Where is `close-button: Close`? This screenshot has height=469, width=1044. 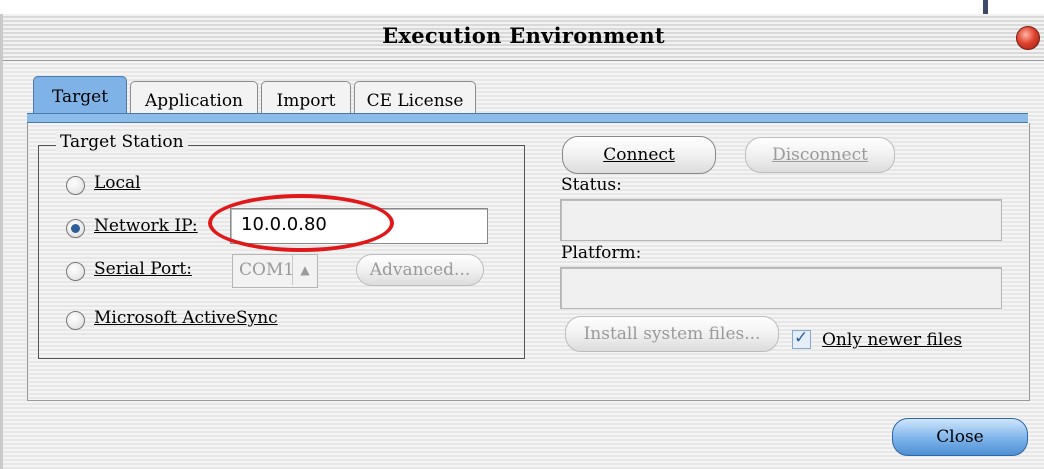 close-button: Close is located at coordinates (960, 437).